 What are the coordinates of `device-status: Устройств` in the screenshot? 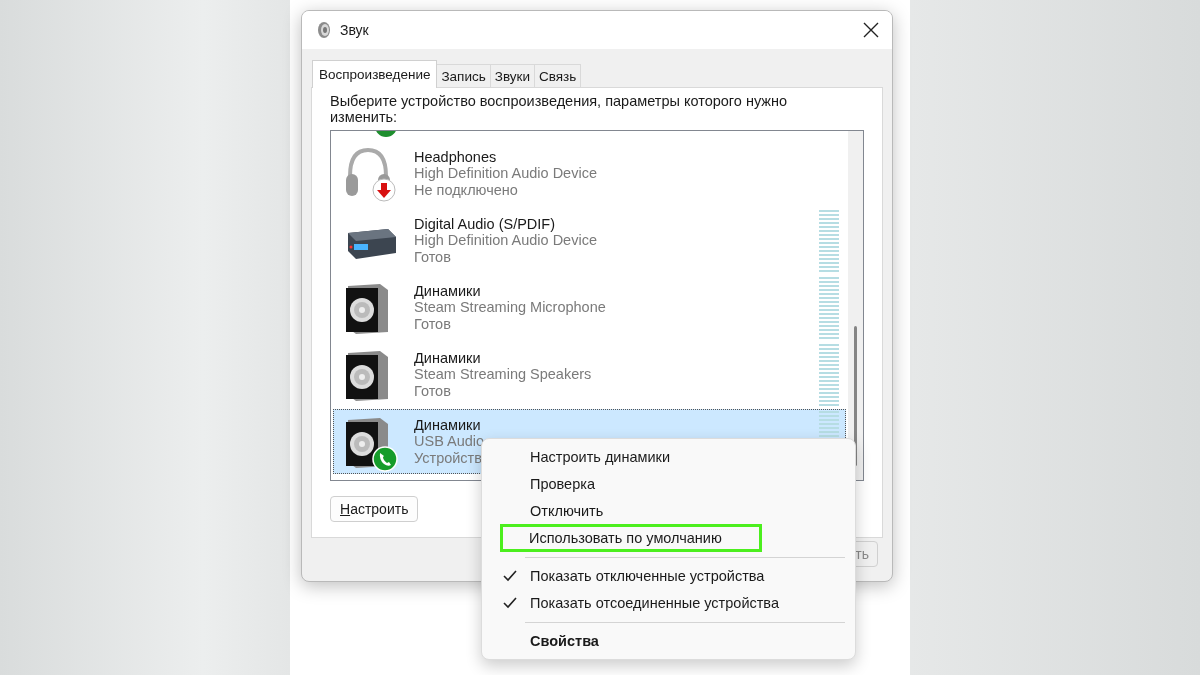 It's located at (448, 458).